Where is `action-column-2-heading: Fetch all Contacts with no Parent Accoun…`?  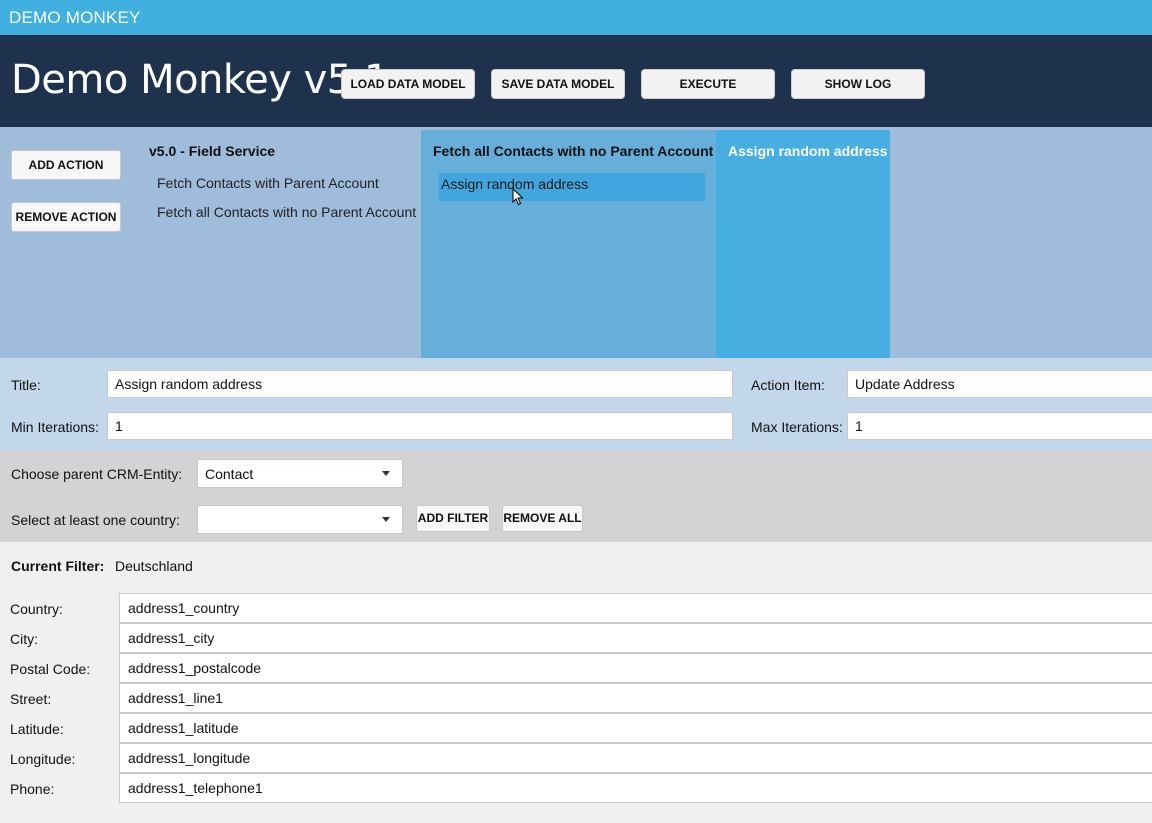 action-column-2-heading: Fetch all Contacts with no Parent Accoun… is located at coordinates (573, 151).